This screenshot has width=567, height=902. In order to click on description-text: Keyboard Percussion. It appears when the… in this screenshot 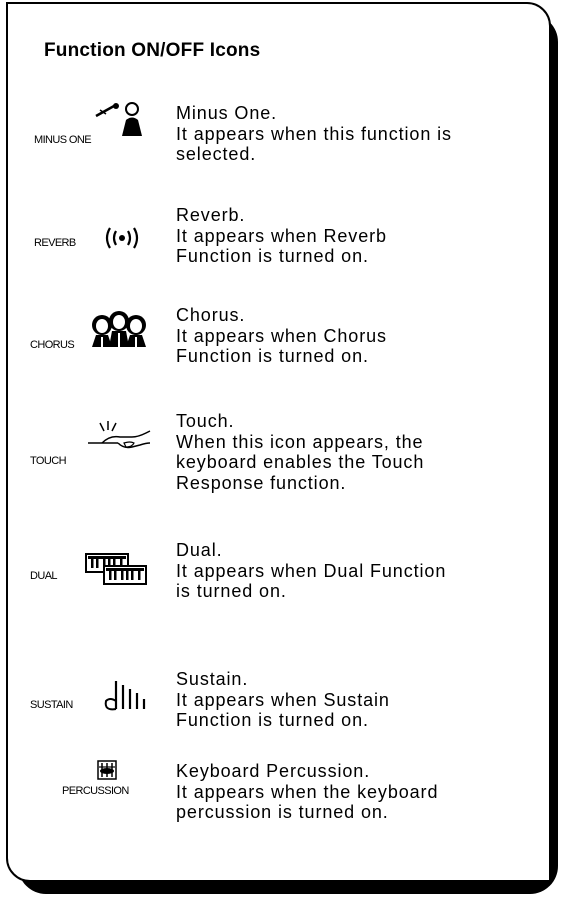, I will do `click(307, 791)`.